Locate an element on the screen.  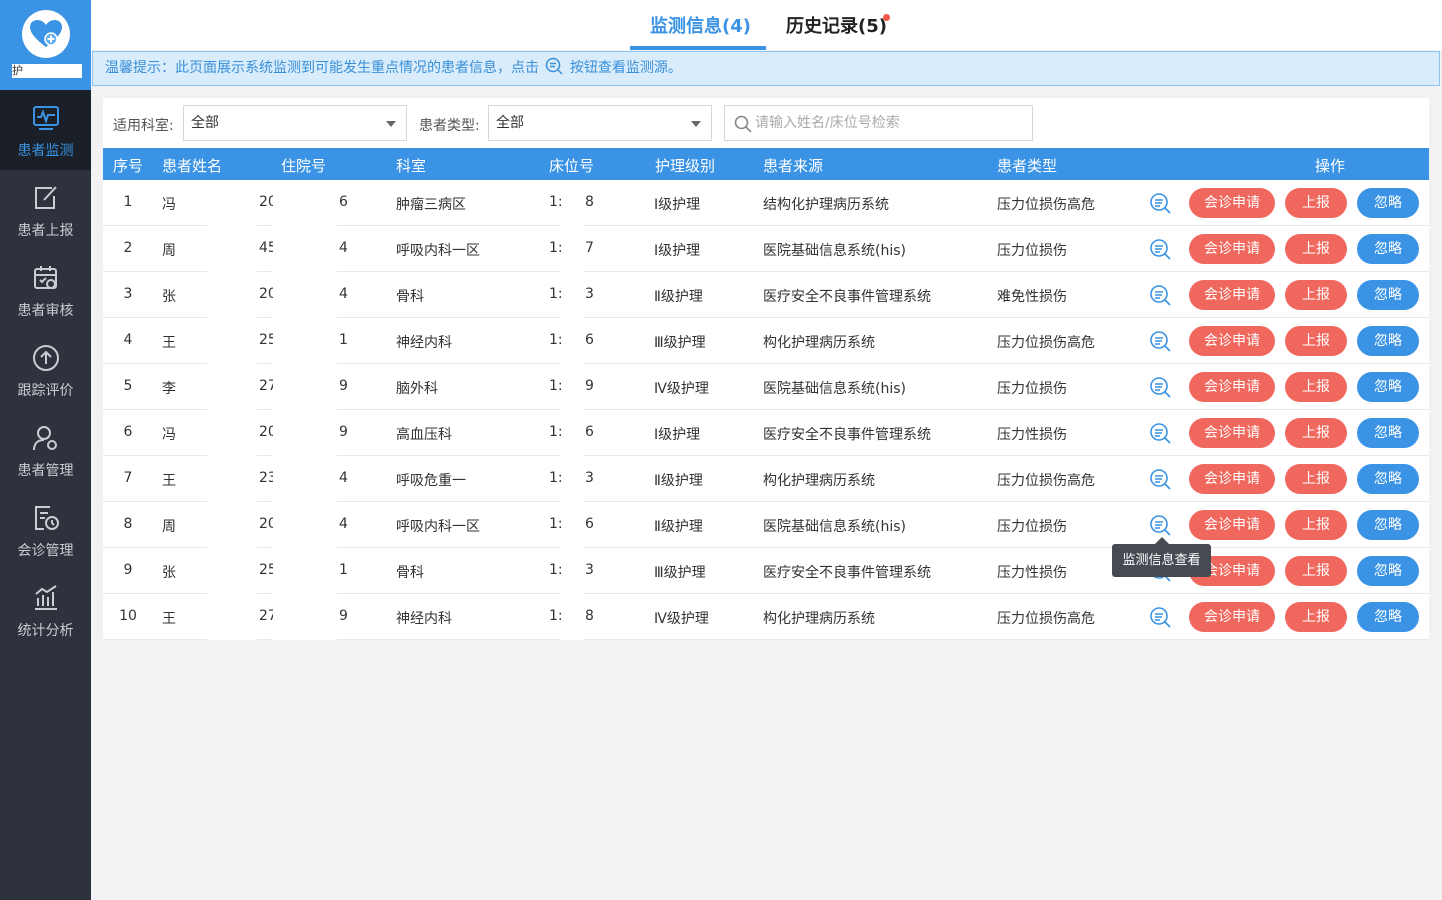
sidebar: 护 患者监测 患者上报 患者审核 跟踪评价 患者管理 会诊管理 统计分析 is located at coordinates (45, 450).